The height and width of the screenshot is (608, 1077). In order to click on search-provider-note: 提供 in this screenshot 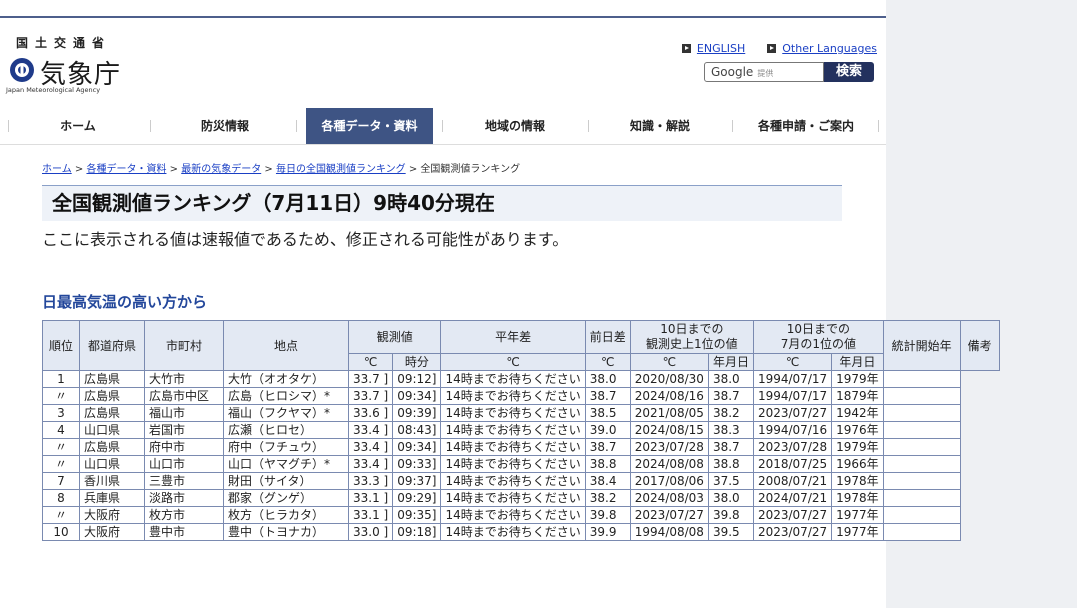, I will do `click(765, 73)`.